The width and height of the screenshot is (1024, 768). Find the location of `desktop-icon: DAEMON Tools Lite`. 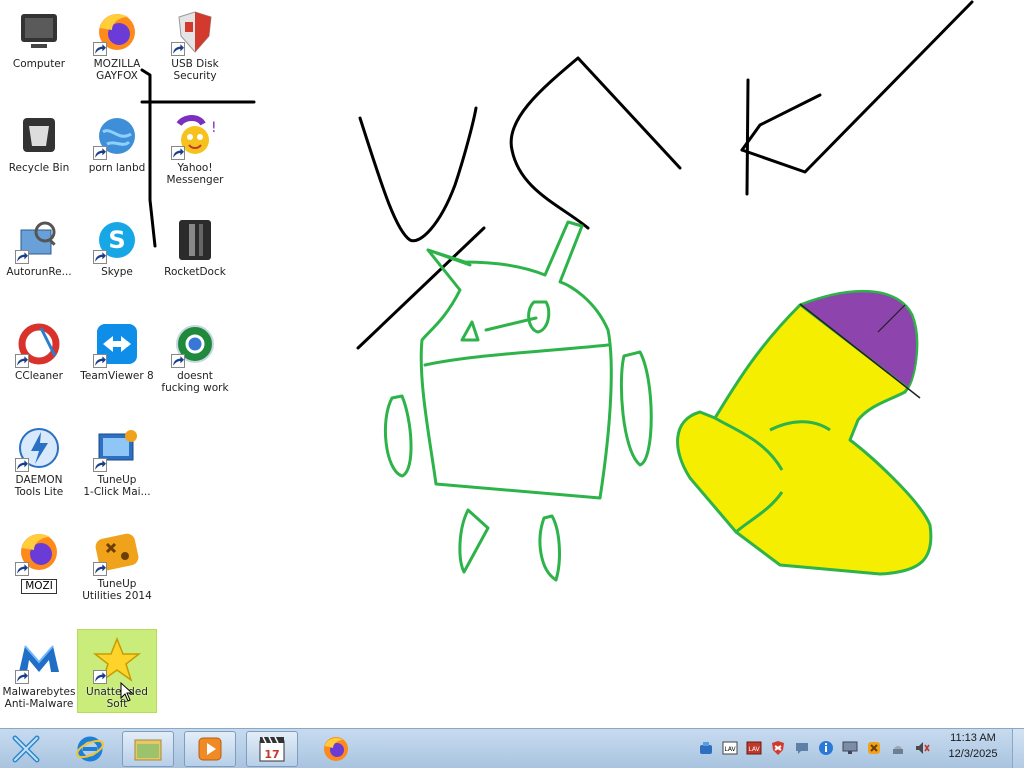

desktop-icon: DAEMON Tools Lite is located at coordinates (39, 458).